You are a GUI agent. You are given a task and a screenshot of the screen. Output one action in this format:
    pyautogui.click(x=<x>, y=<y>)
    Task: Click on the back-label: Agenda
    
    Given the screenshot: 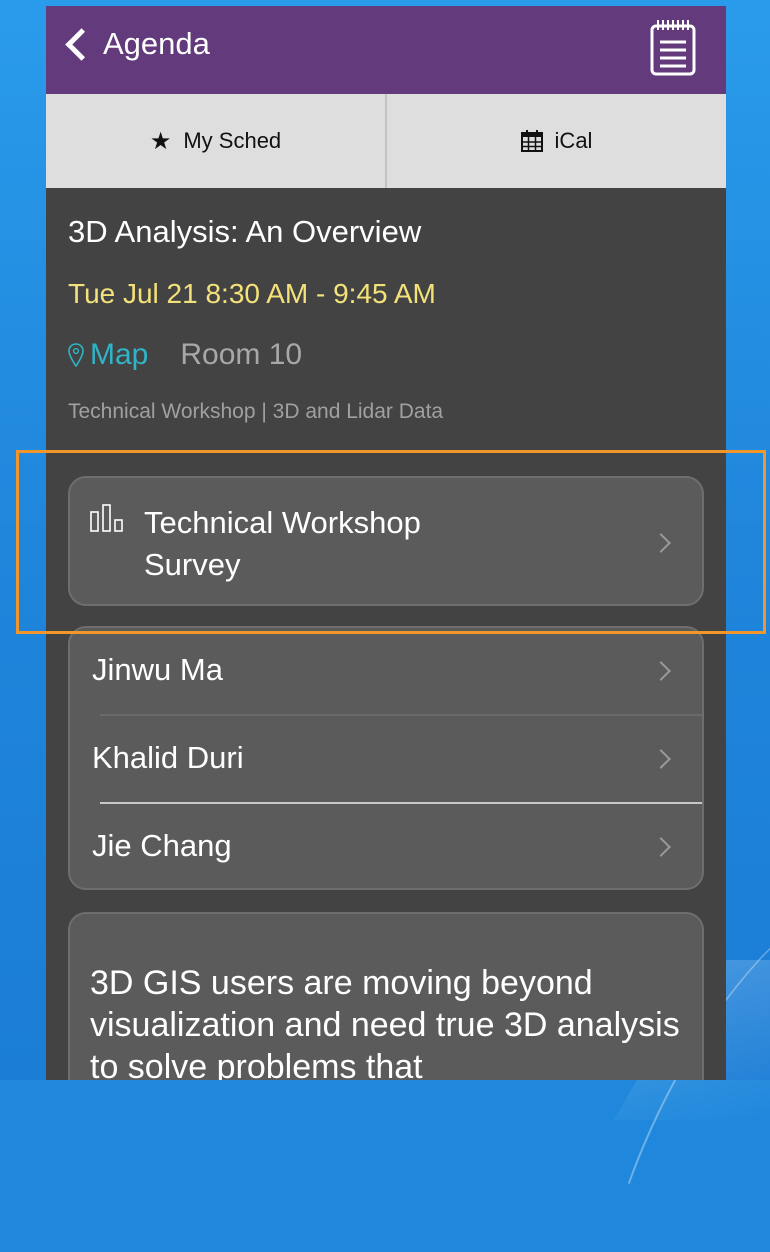 What is the action you would take?
    pyautogui.click(x=156, y=43)
    